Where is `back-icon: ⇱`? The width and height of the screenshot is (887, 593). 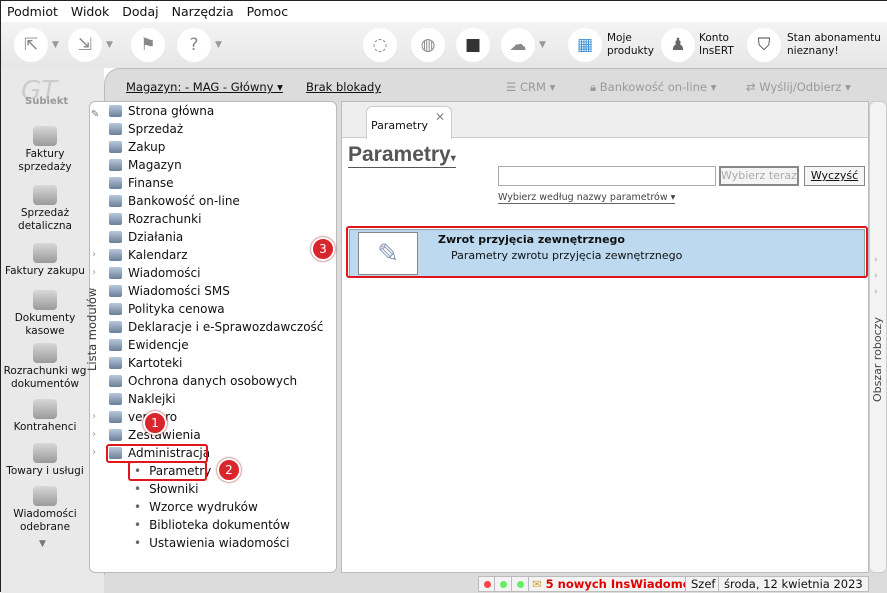
back-icon: ⇱ is located at coordinates (31, 45).